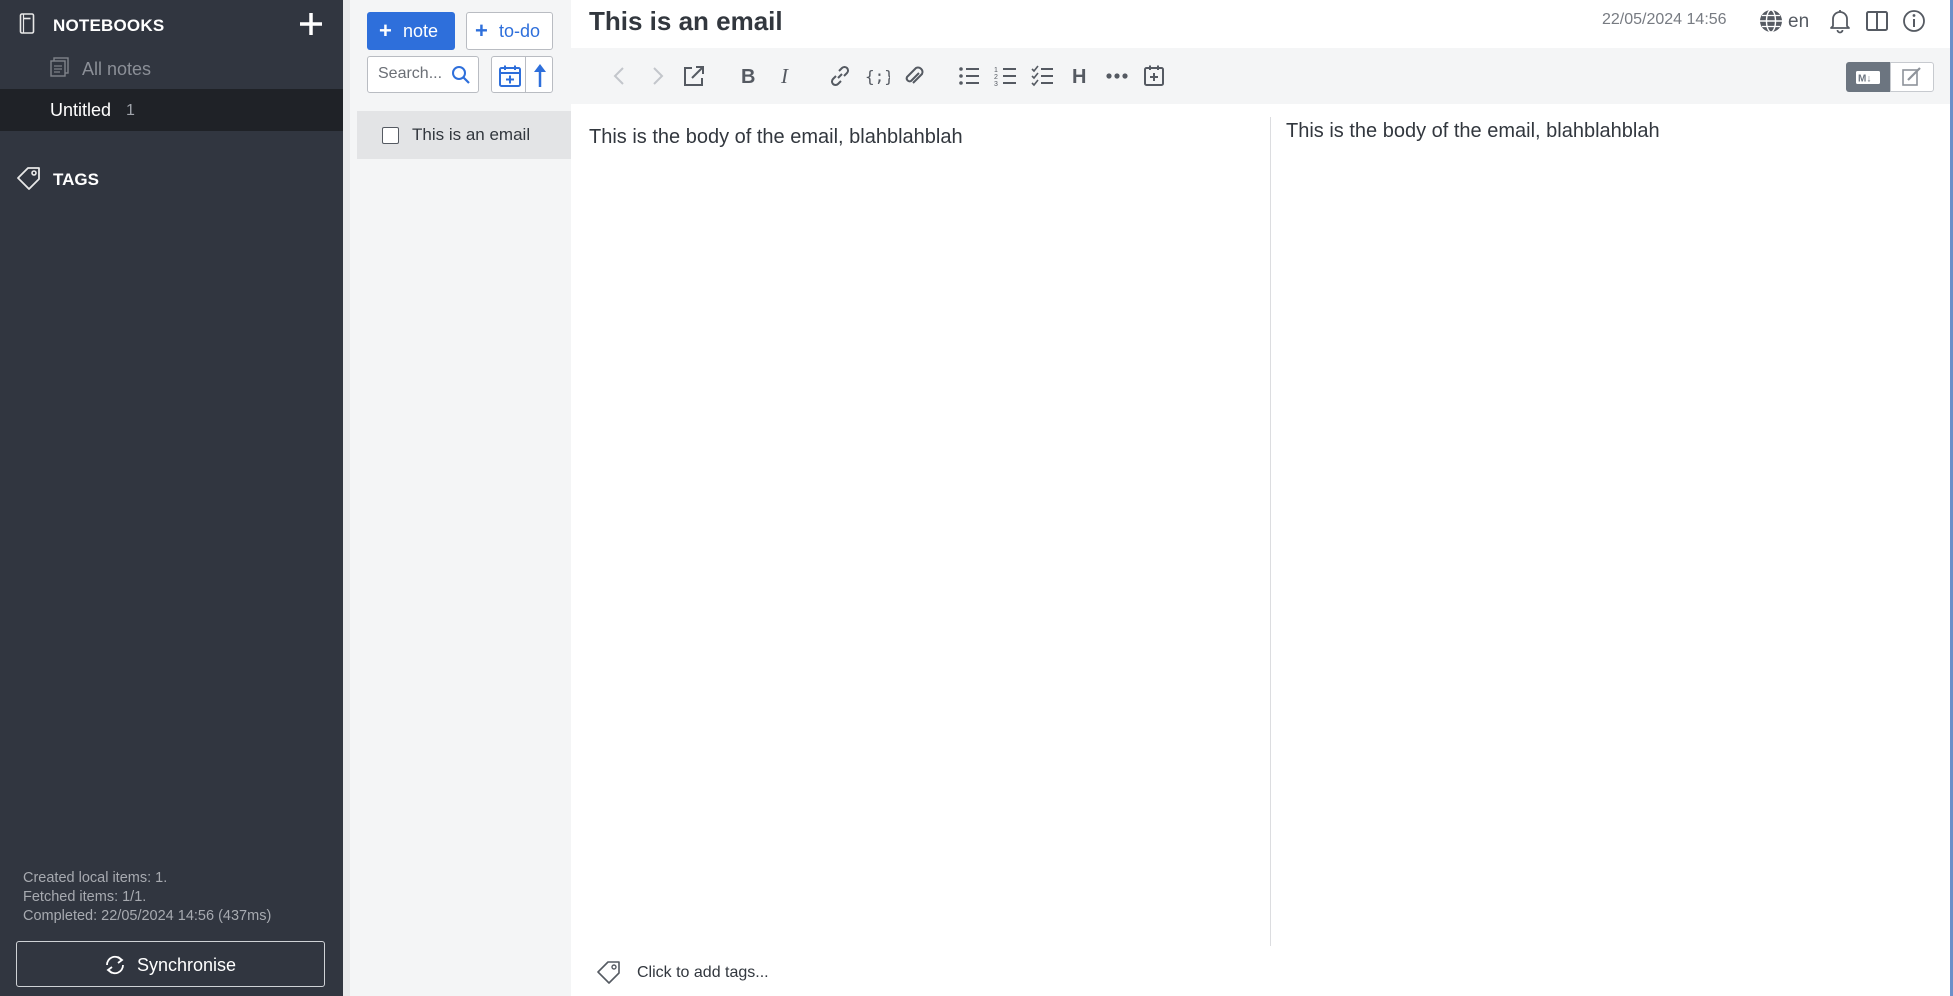  What do you see at coordinates (76, 179) in the screenshot?
I see `tags-heading: TAGS` at bounding box center [76, 179].